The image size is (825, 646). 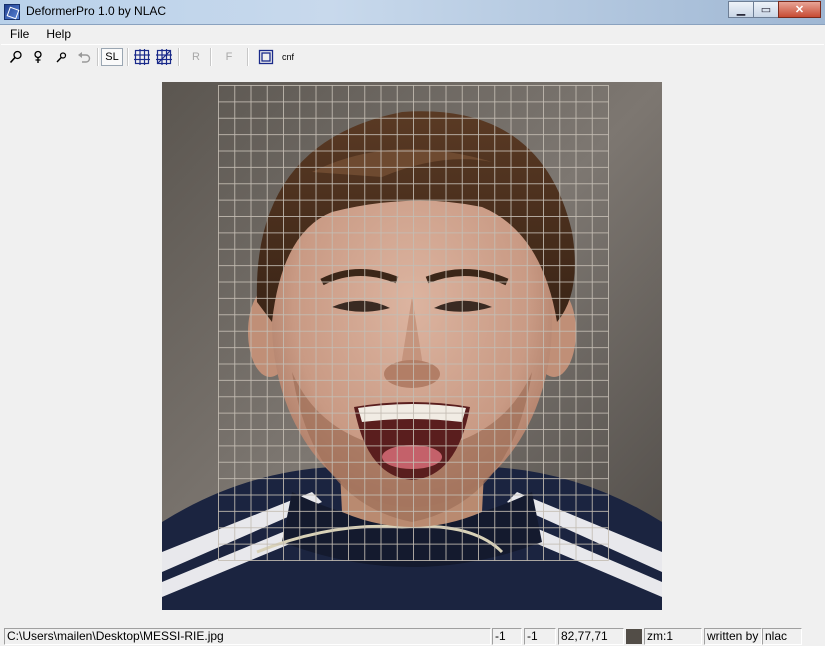 I want to click on app-icon, so click(x=12, y=12).